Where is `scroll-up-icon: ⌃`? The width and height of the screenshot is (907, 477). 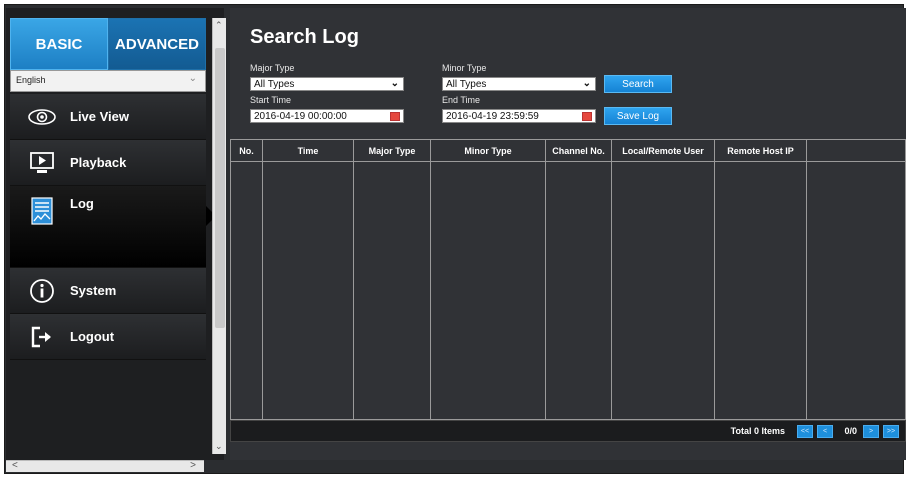 scroll-up-icon: ⌃ is located at coordinates (219, 25).